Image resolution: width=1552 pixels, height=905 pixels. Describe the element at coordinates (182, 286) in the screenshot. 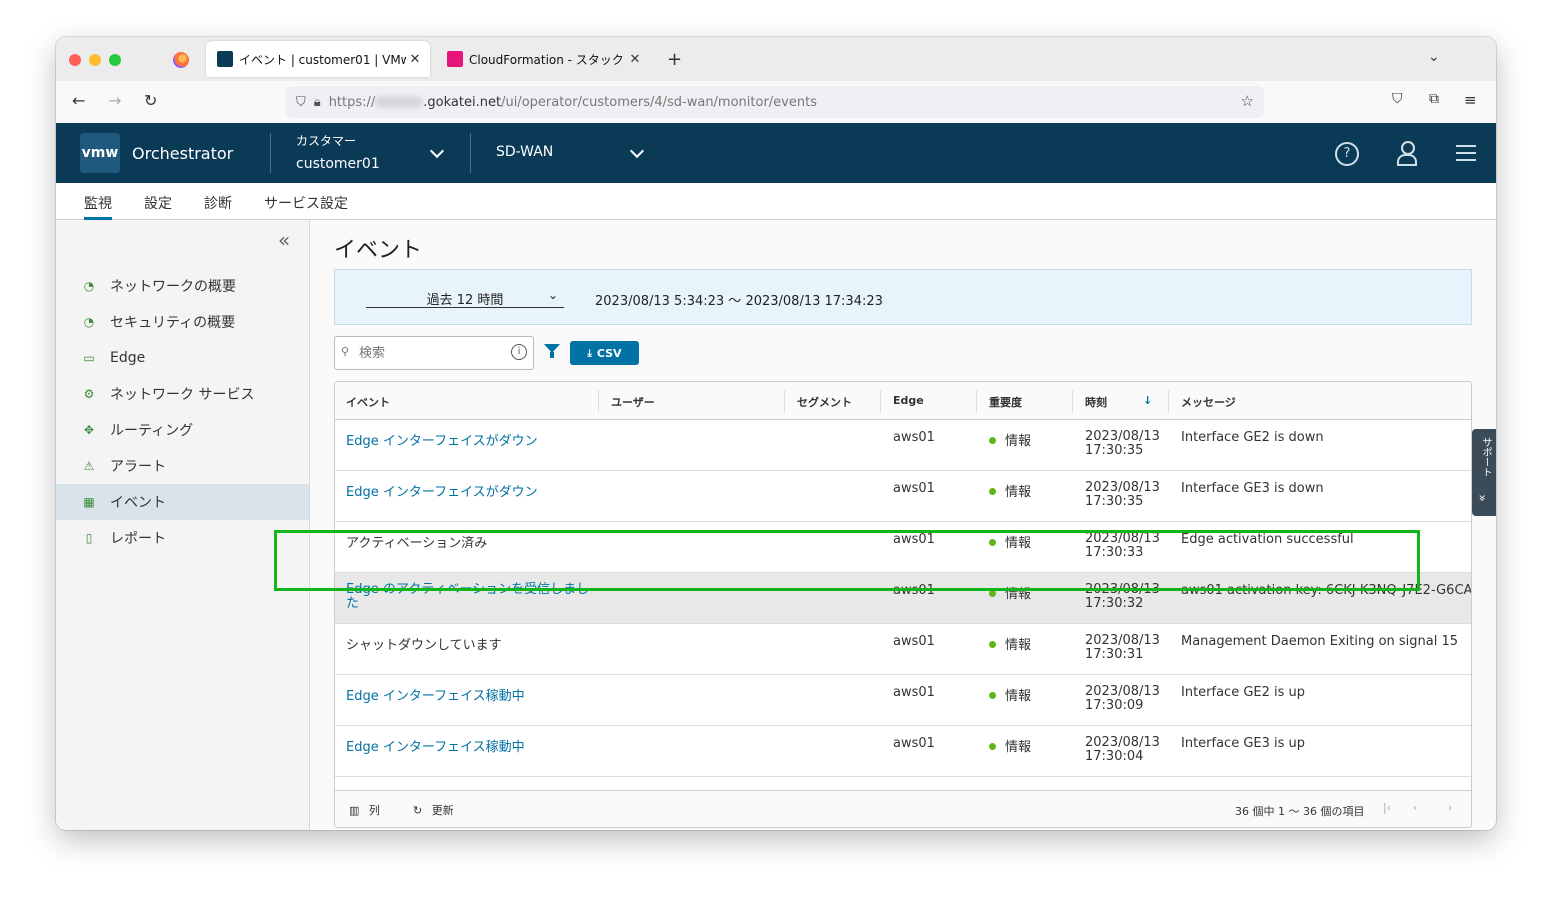

I see `sidebar-item-network-overview: ◔ ネットワークの概要` at that location.